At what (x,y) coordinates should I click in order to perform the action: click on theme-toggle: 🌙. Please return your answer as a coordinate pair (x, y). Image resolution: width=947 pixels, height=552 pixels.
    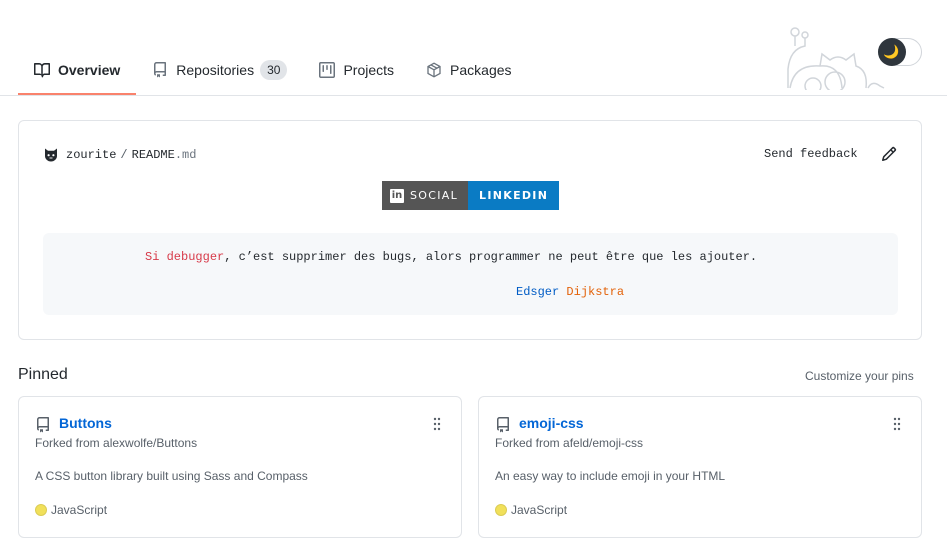
    Looking at the image, I should click on (899, 51).